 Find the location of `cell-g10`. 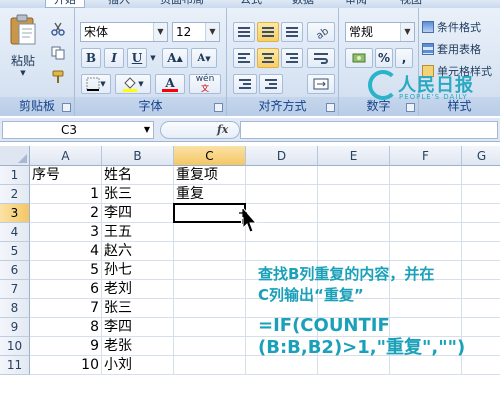

cell-g10 is located at coordinates (481, 346).